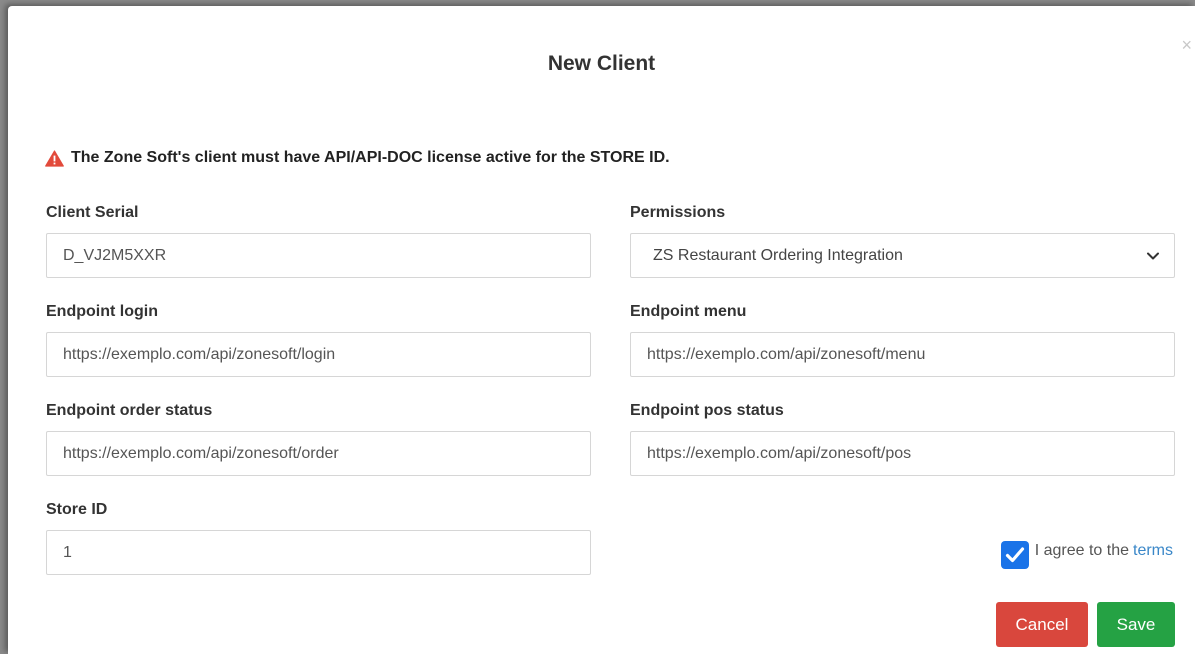 The height and width of the screenshot is (654, 1195). I want to click on permissions-selected-value: ZS Restaurant Ordering Integration, so click(778, 255).